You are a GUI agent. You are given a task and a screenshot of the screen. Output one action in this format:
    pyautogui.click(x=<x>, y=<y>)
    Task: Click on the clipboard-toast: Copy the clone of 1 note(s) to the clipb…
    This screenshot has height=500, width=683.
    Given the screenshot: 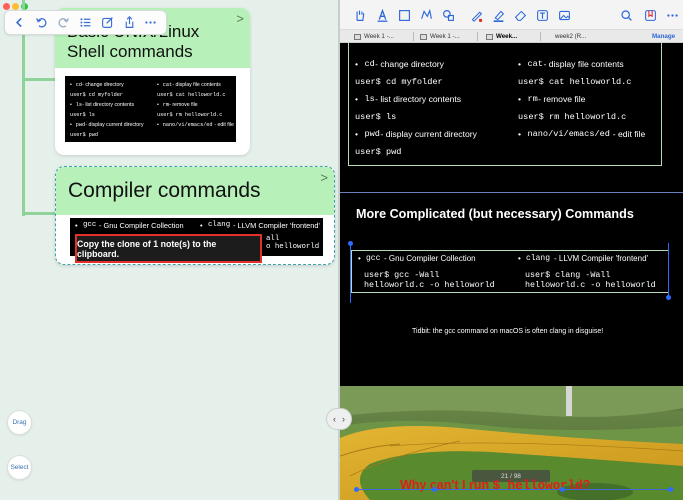 What is the action you would take?
    pyautogui.click(x=168, y=248)
    